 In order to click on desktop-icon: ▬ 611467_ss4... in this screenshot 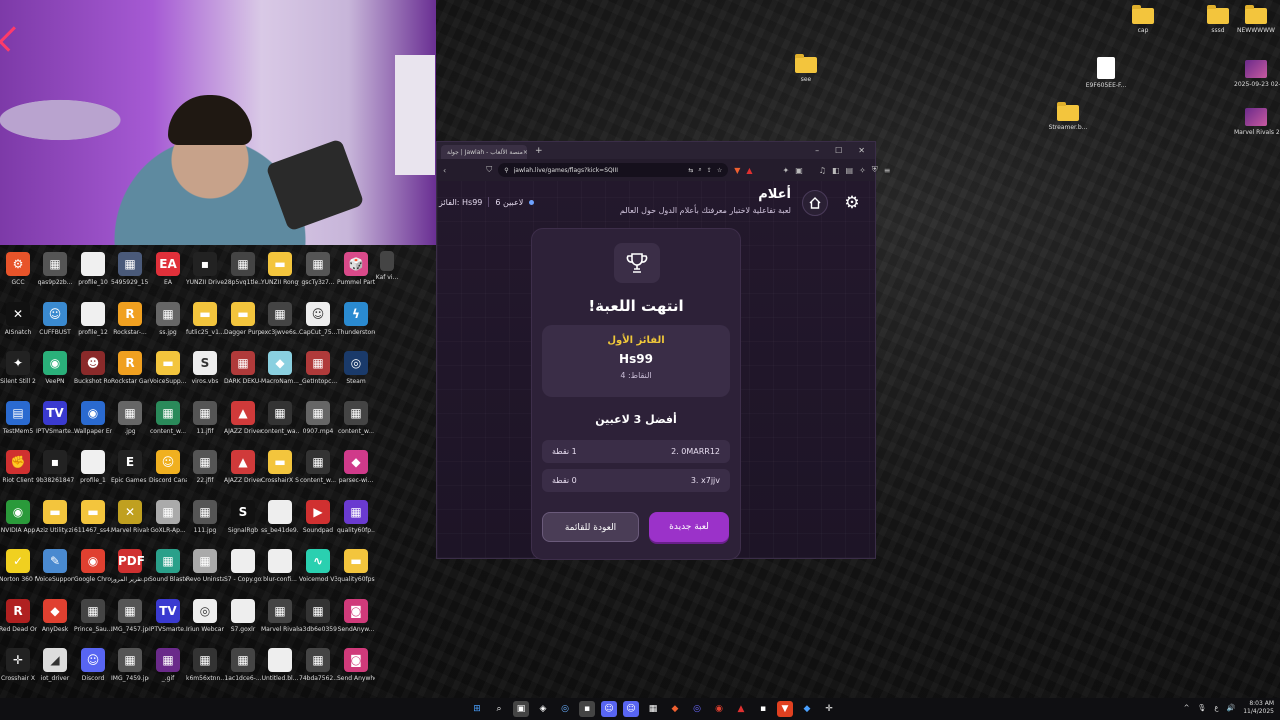, I will do `click(93, 517)`.